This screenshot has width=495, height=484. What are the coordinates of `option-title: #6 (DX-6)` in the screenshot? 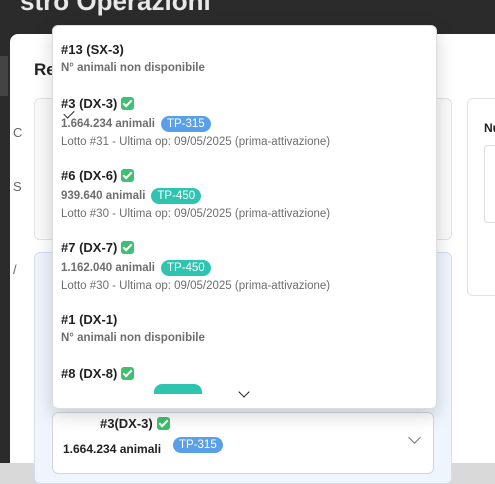 It's located at (98, 175).